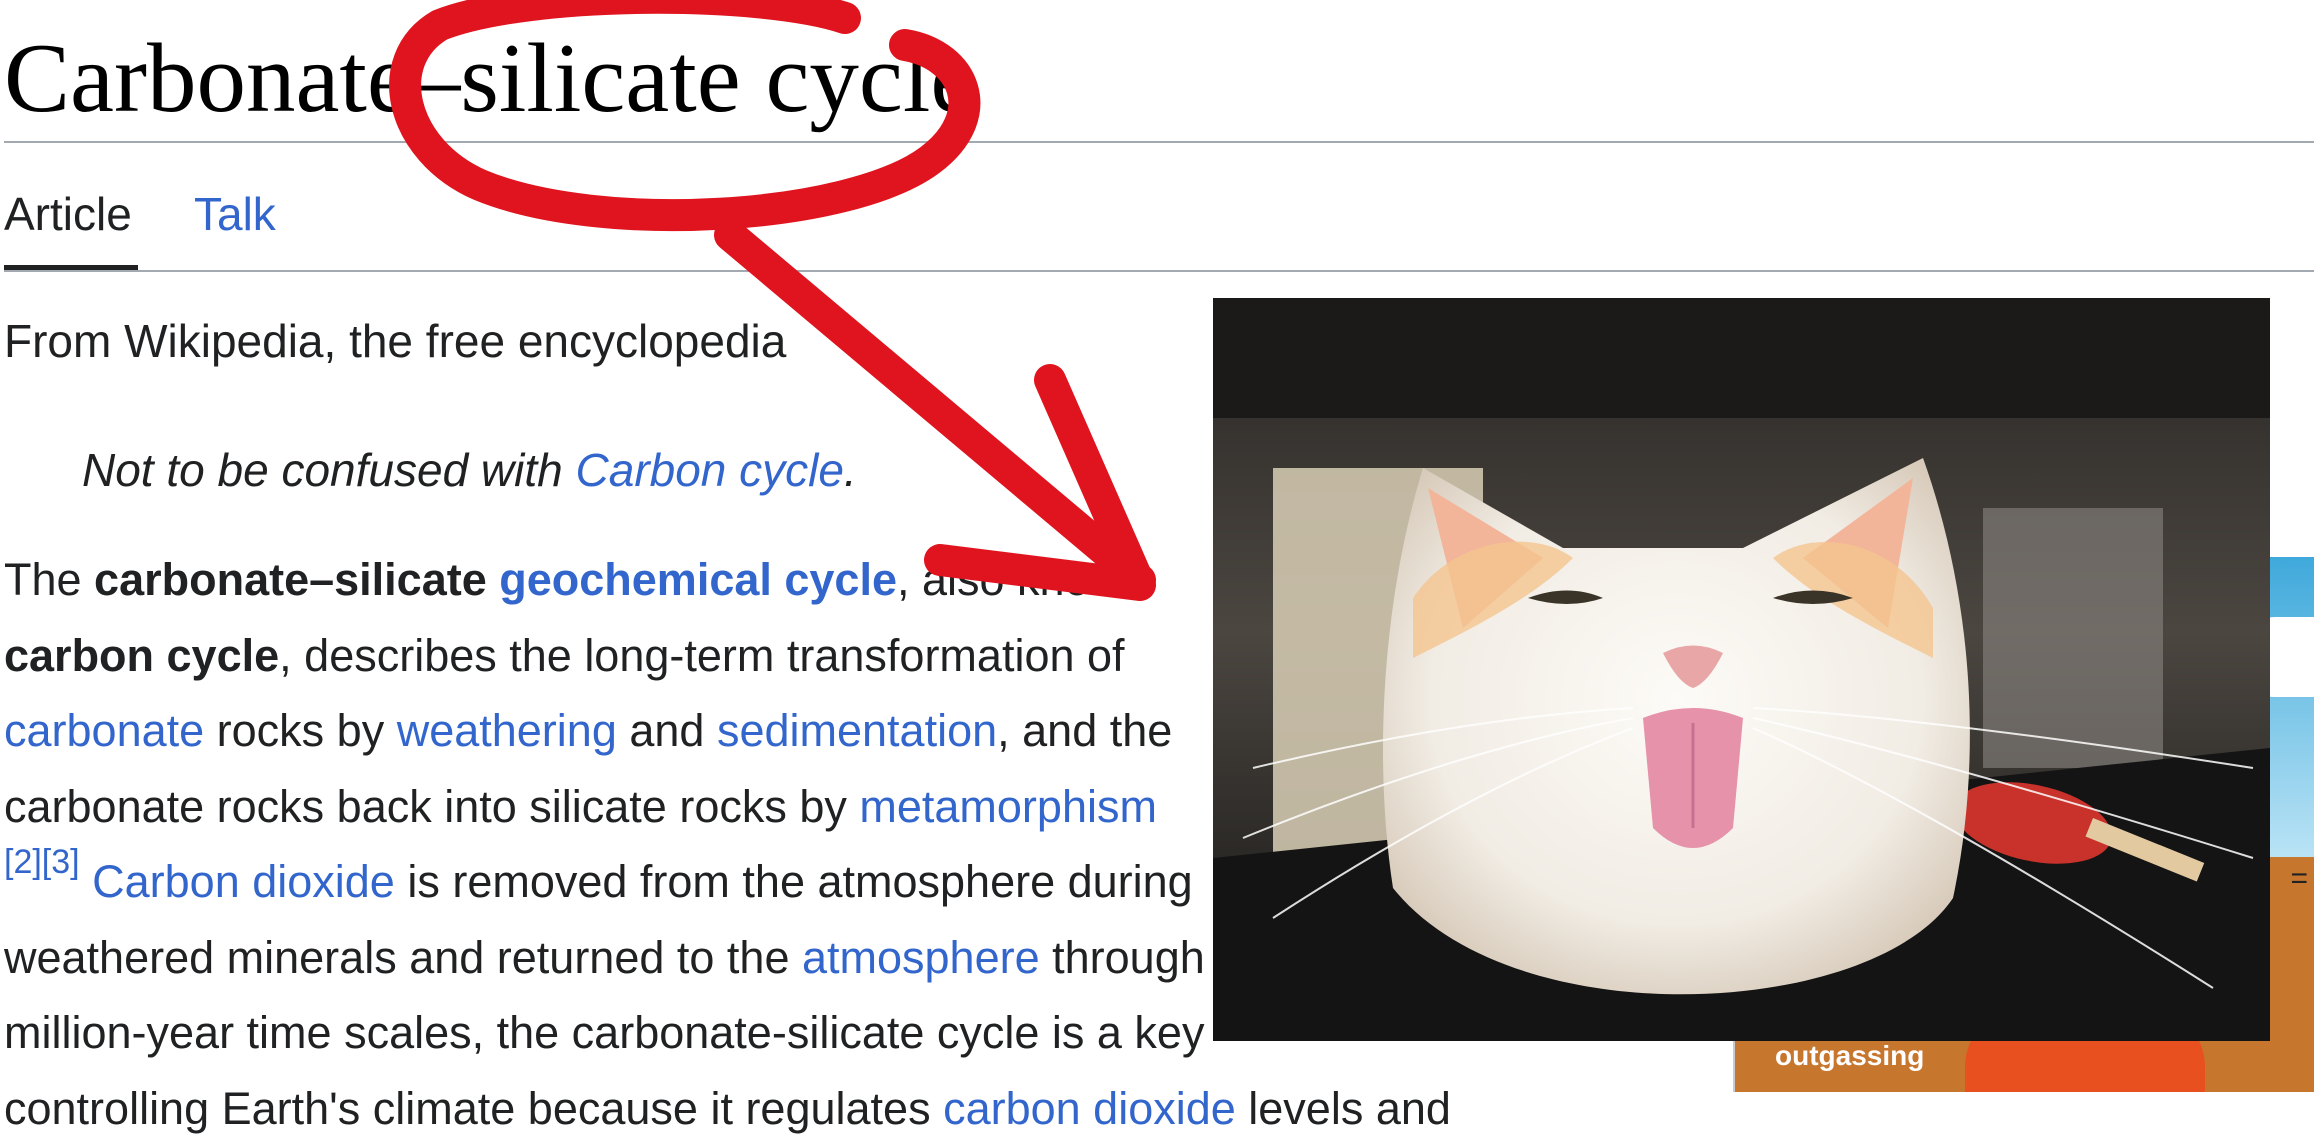 The height and width of the screenshot is (1146, 2314). I want to click on tab-article: Article, so click(68, 214).